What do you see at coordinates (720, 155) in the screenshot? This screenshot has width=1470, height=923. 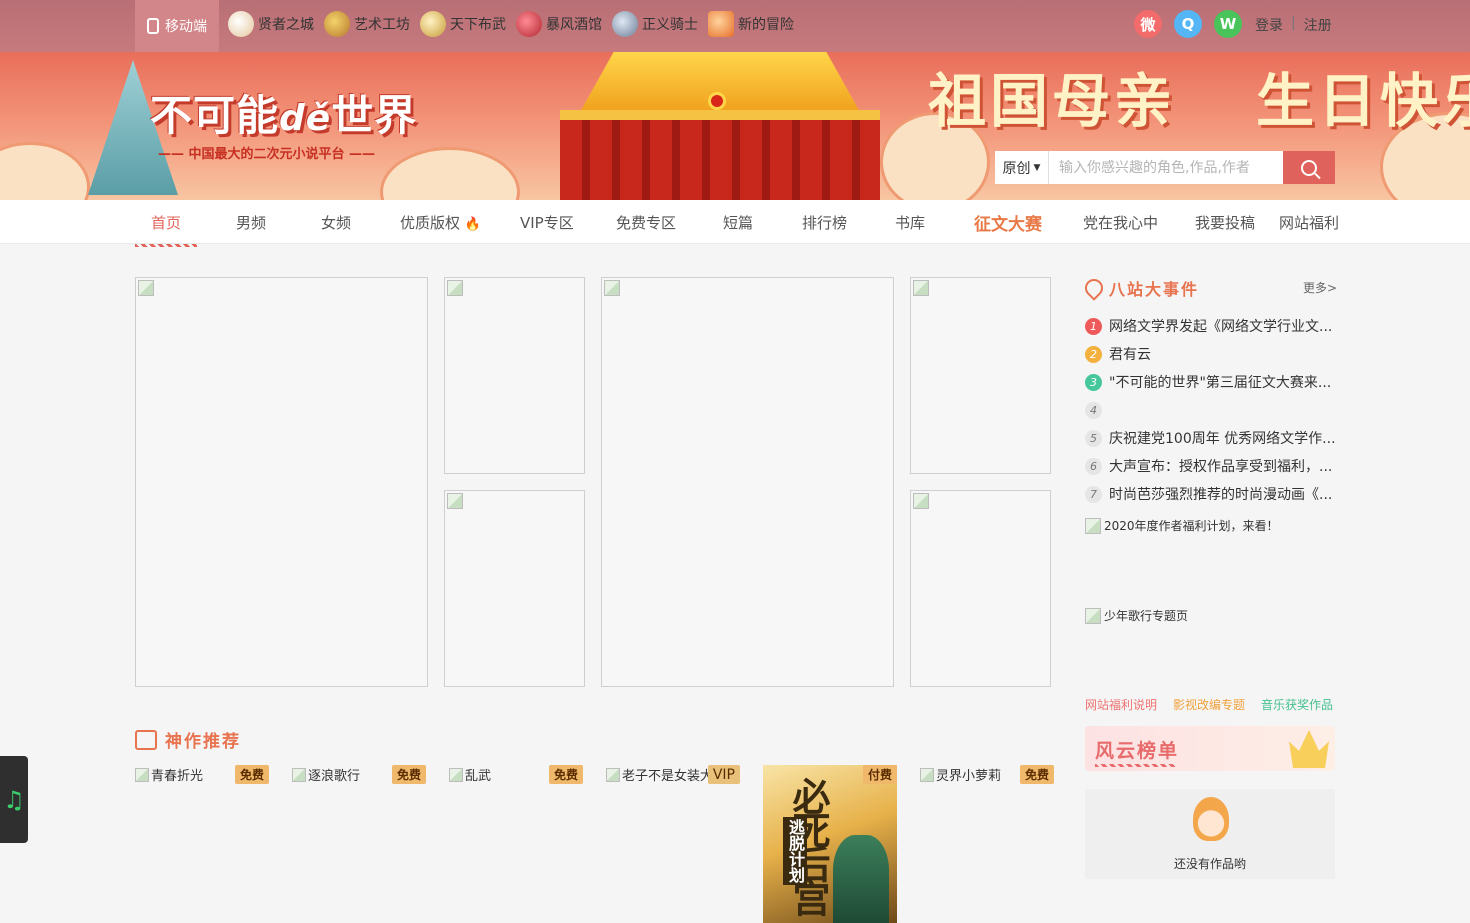 I see `palace-illustration` at bounding box center [720, 155].